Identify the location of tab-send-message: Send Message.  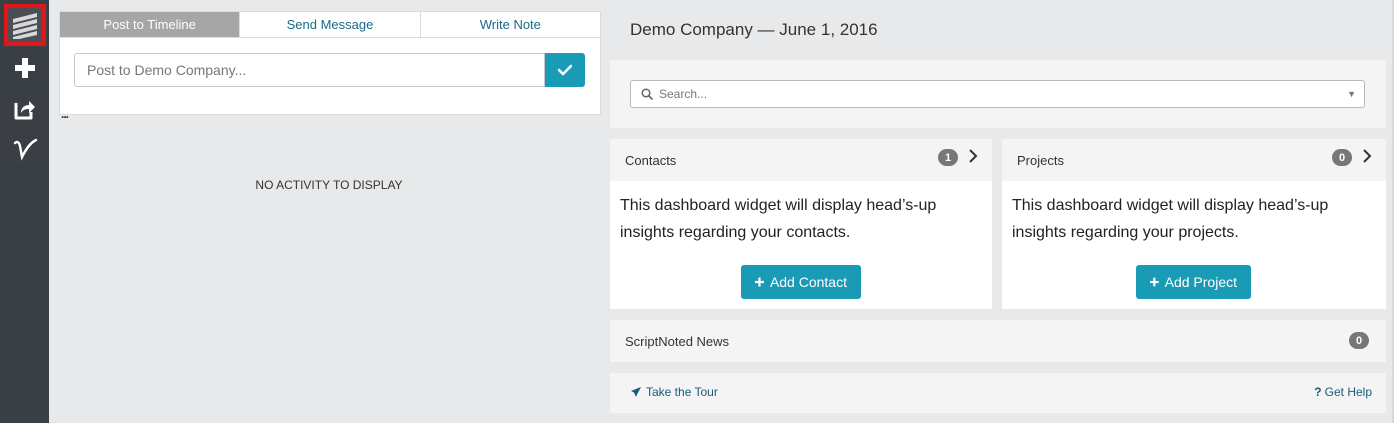
(330, 24).